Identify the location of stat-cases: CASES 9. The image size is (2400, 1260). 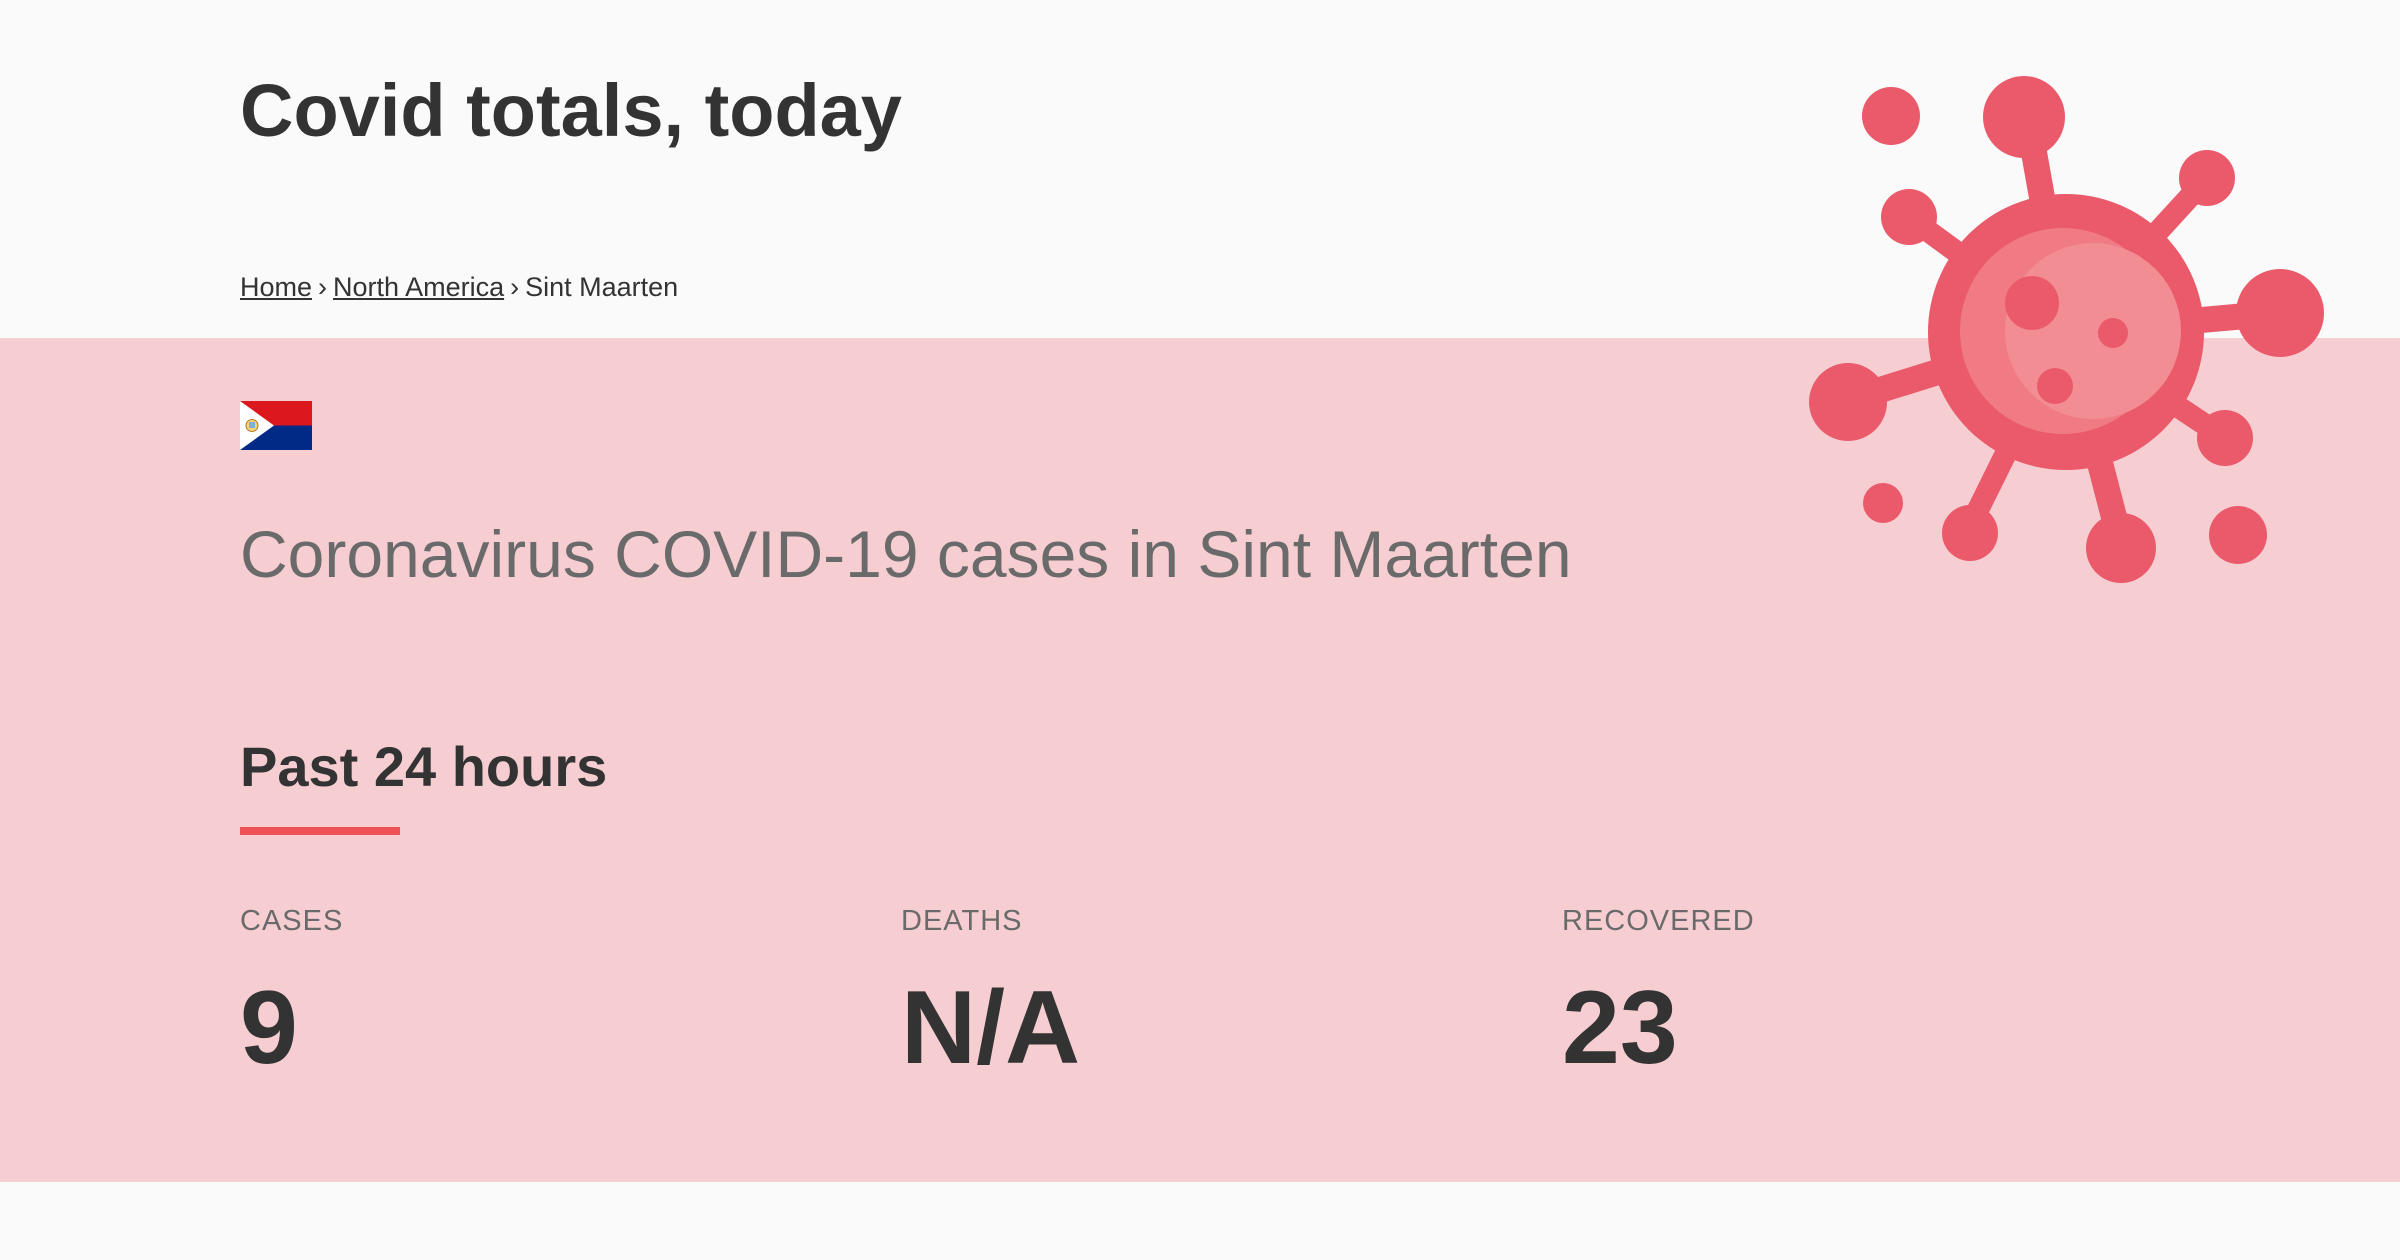
(291, 992).